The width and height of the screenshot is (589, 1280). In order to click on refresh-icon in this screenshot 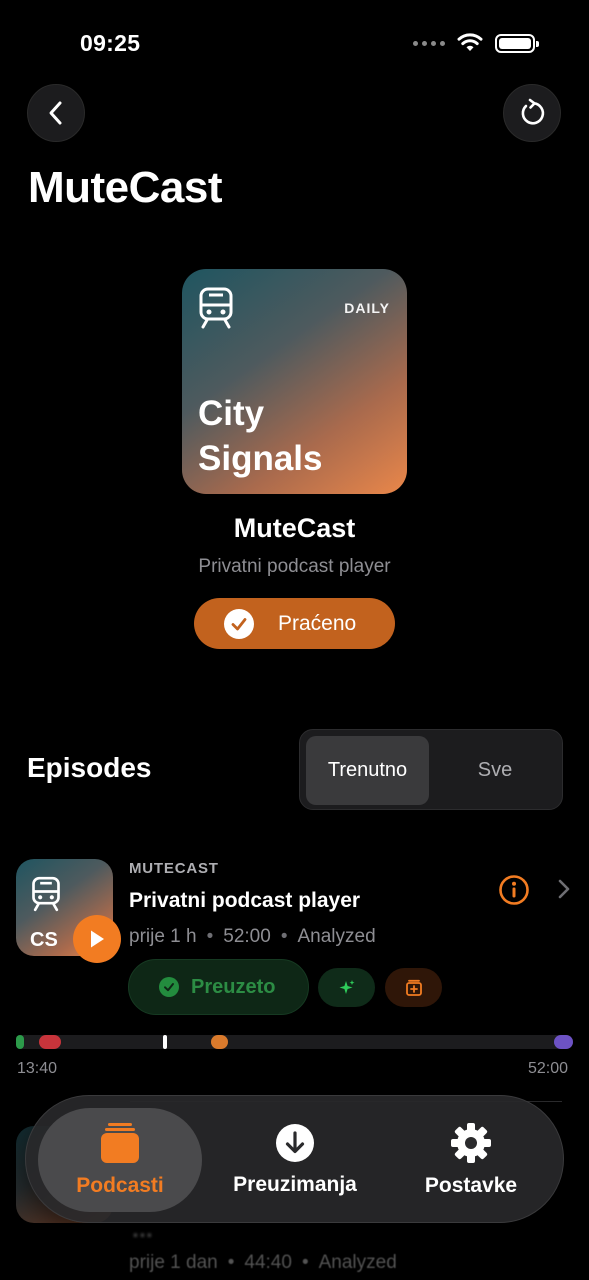, I will do `click(533, 111)`.